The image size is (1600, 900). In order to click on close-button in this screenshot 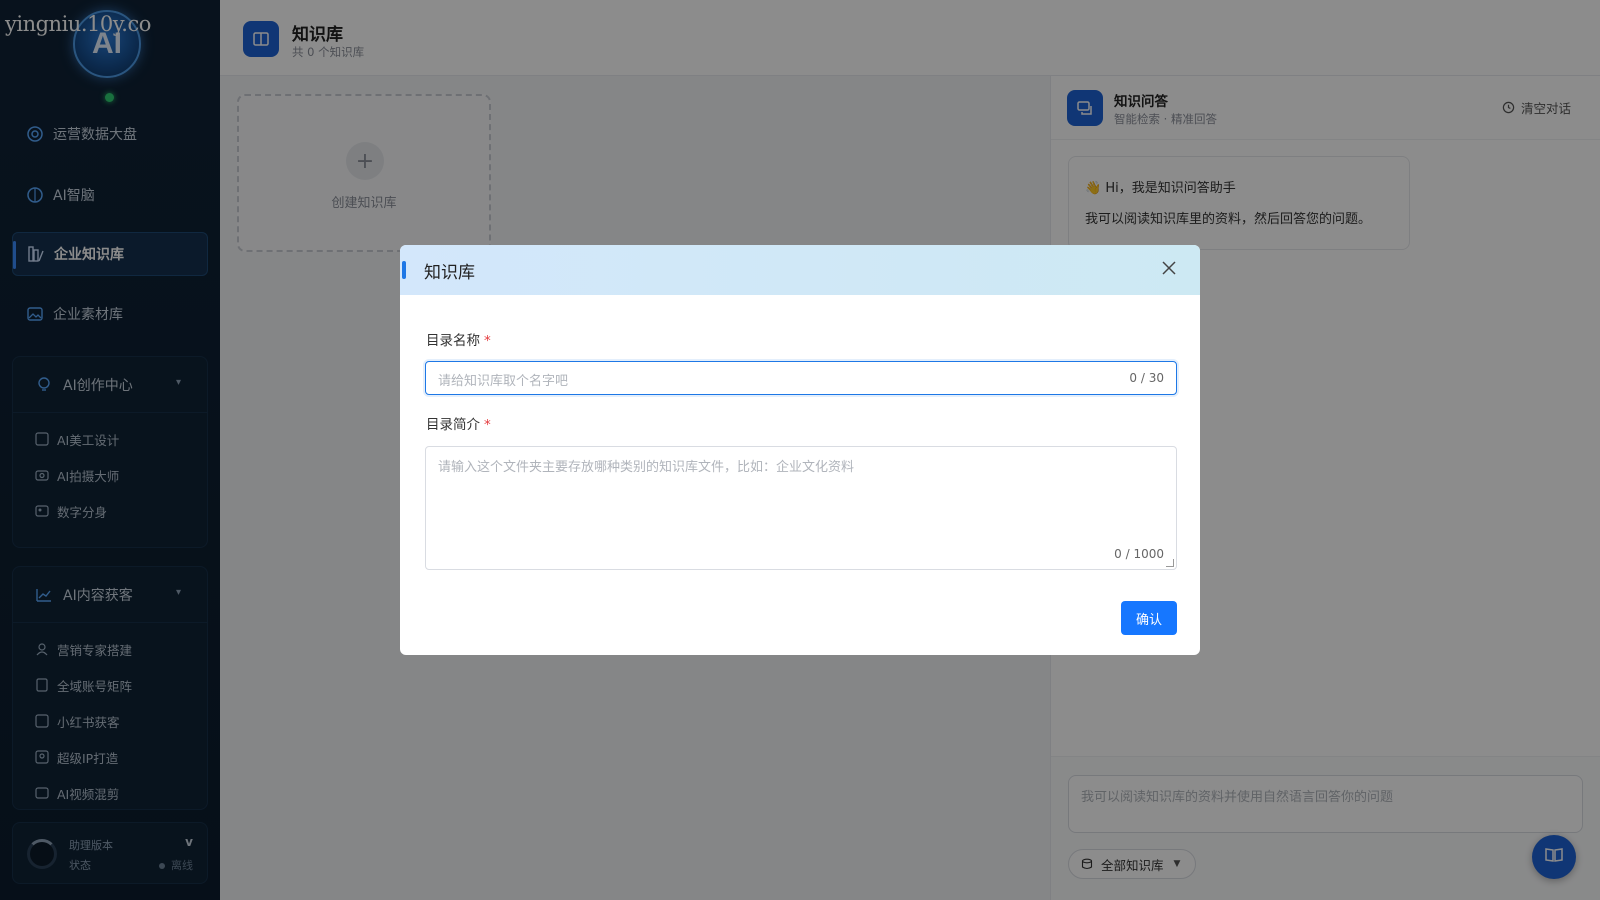, I will do `click(1169, 270)`.